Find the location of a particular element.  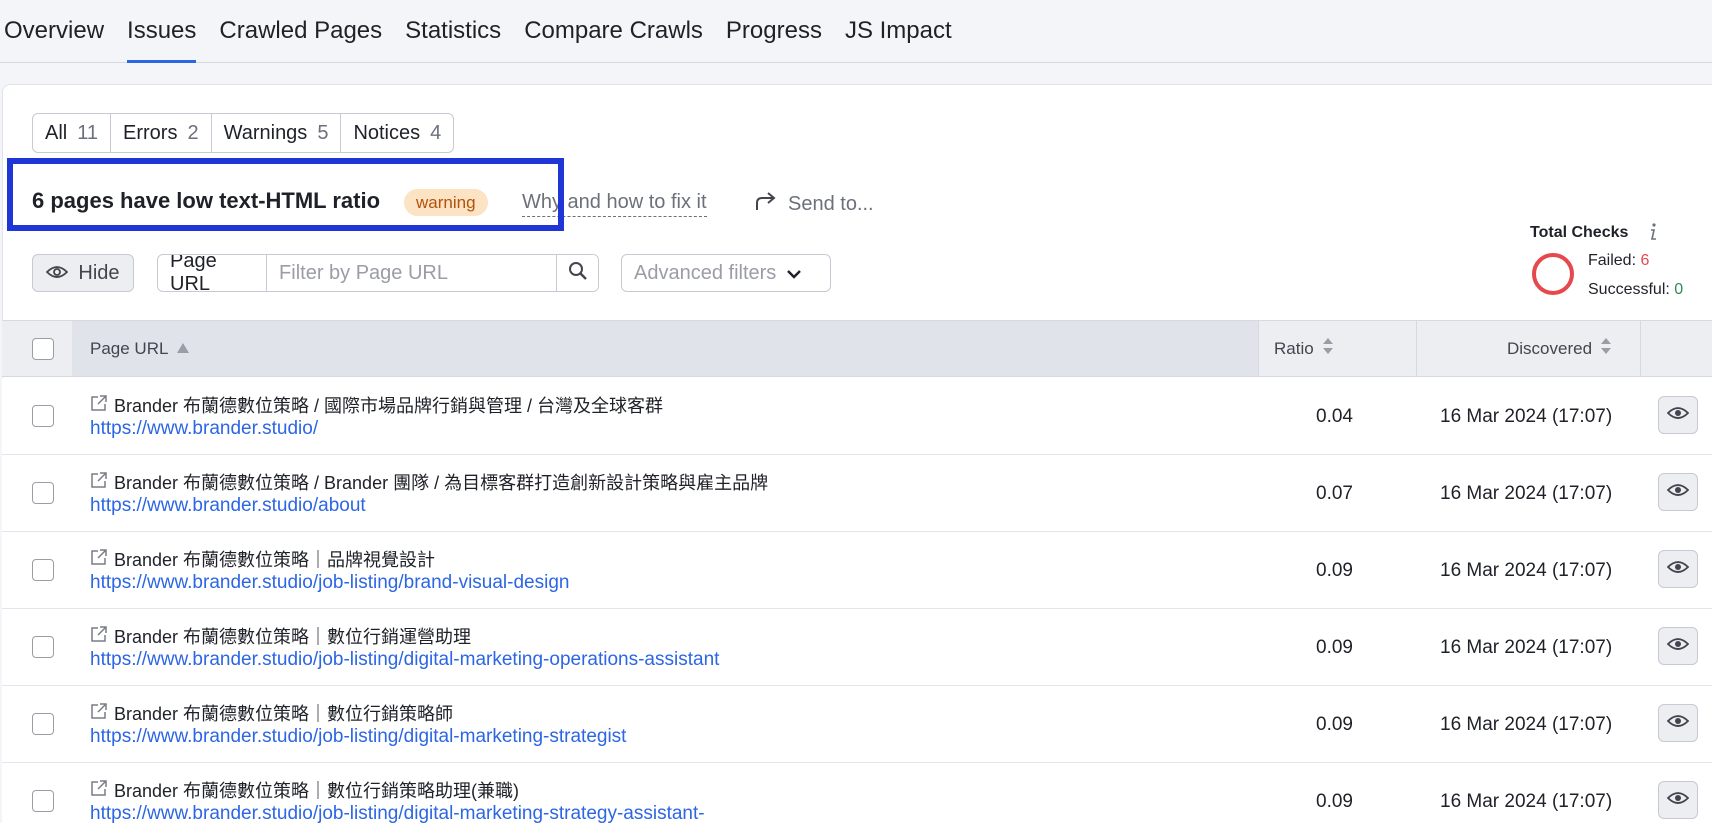

hide-button: Hide is located at coordinates (83, 273).